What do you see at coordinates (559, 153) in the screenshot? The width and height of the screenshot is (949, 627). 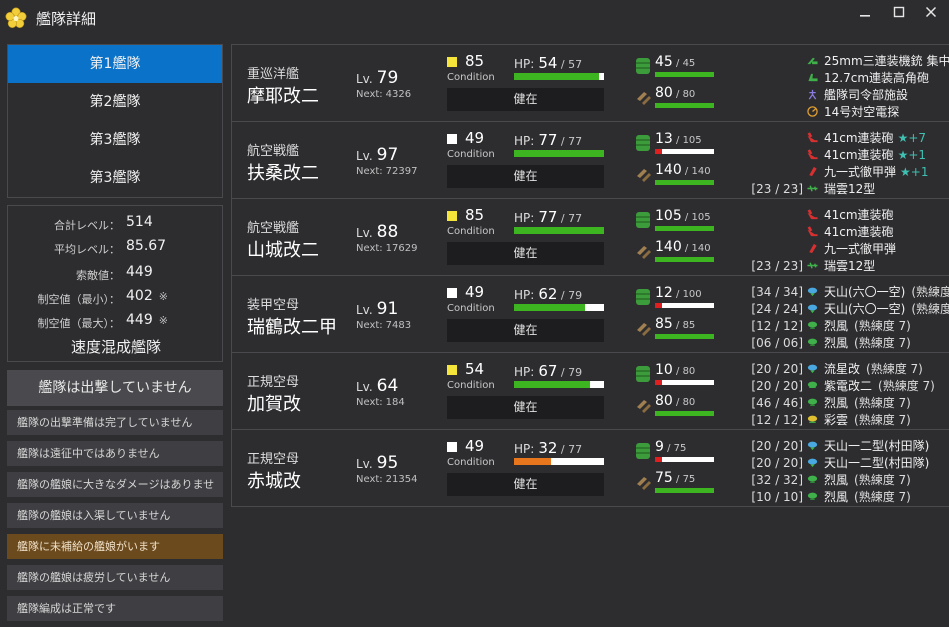 I see `hp-bar` at bounding box center [559, 153].